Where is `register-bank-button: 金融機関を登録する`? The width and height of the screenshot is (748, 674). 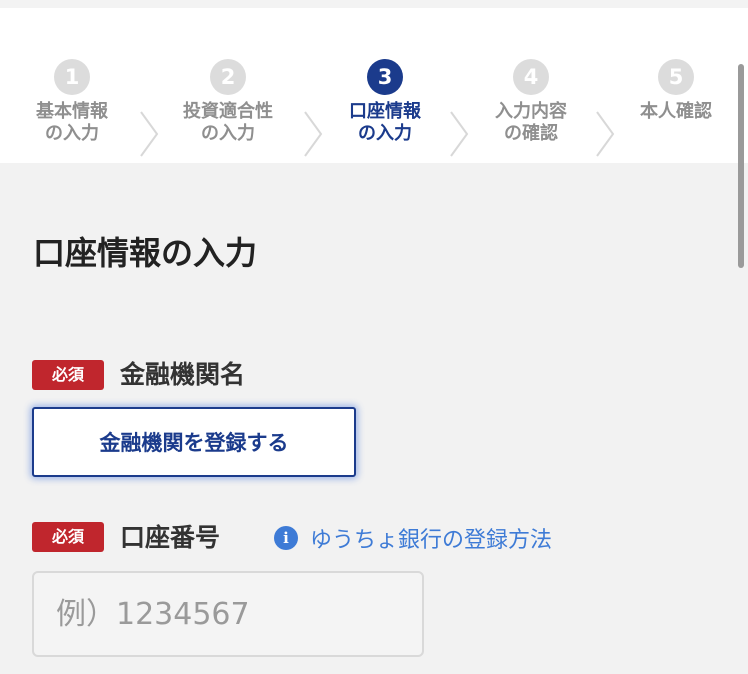 register-bank-button: 金融機関を登録する is located at coordinates (194, 442).